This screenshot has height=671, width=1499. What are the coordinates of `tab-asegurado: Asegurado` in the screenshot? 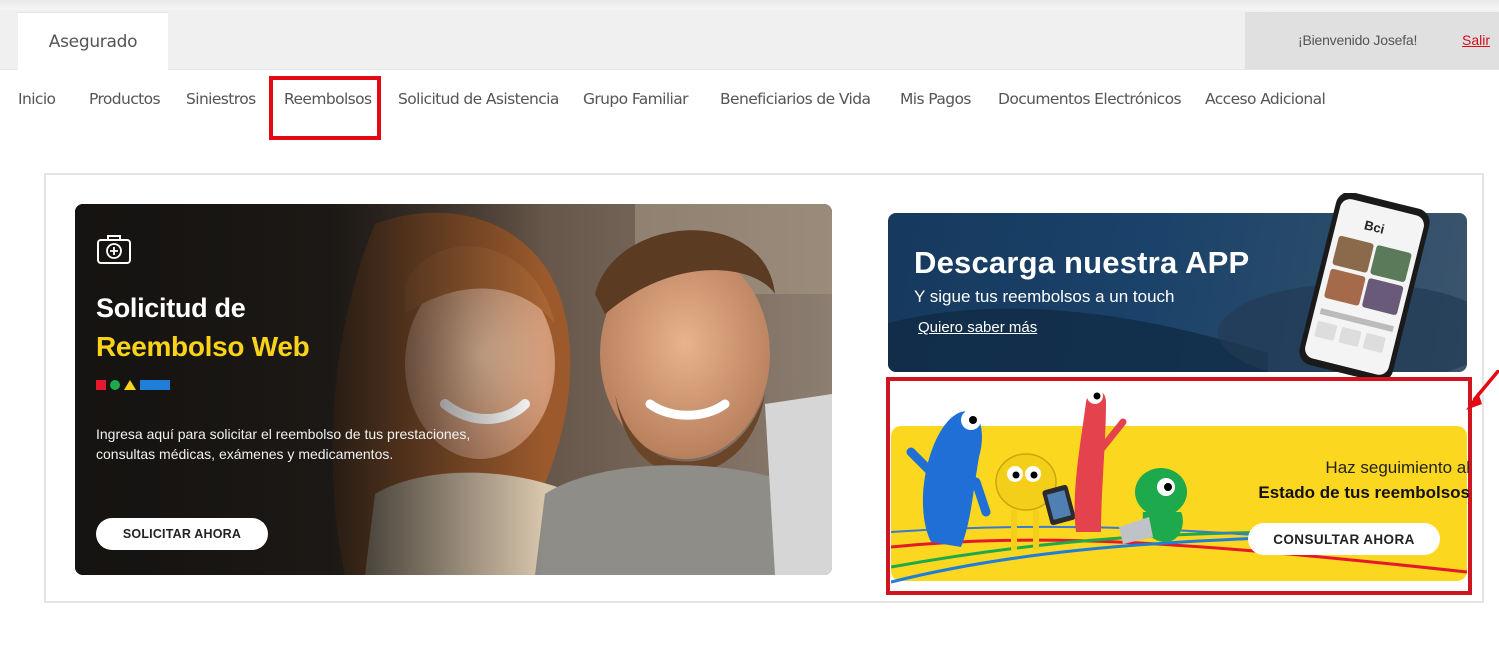 It's located at (93, 41).